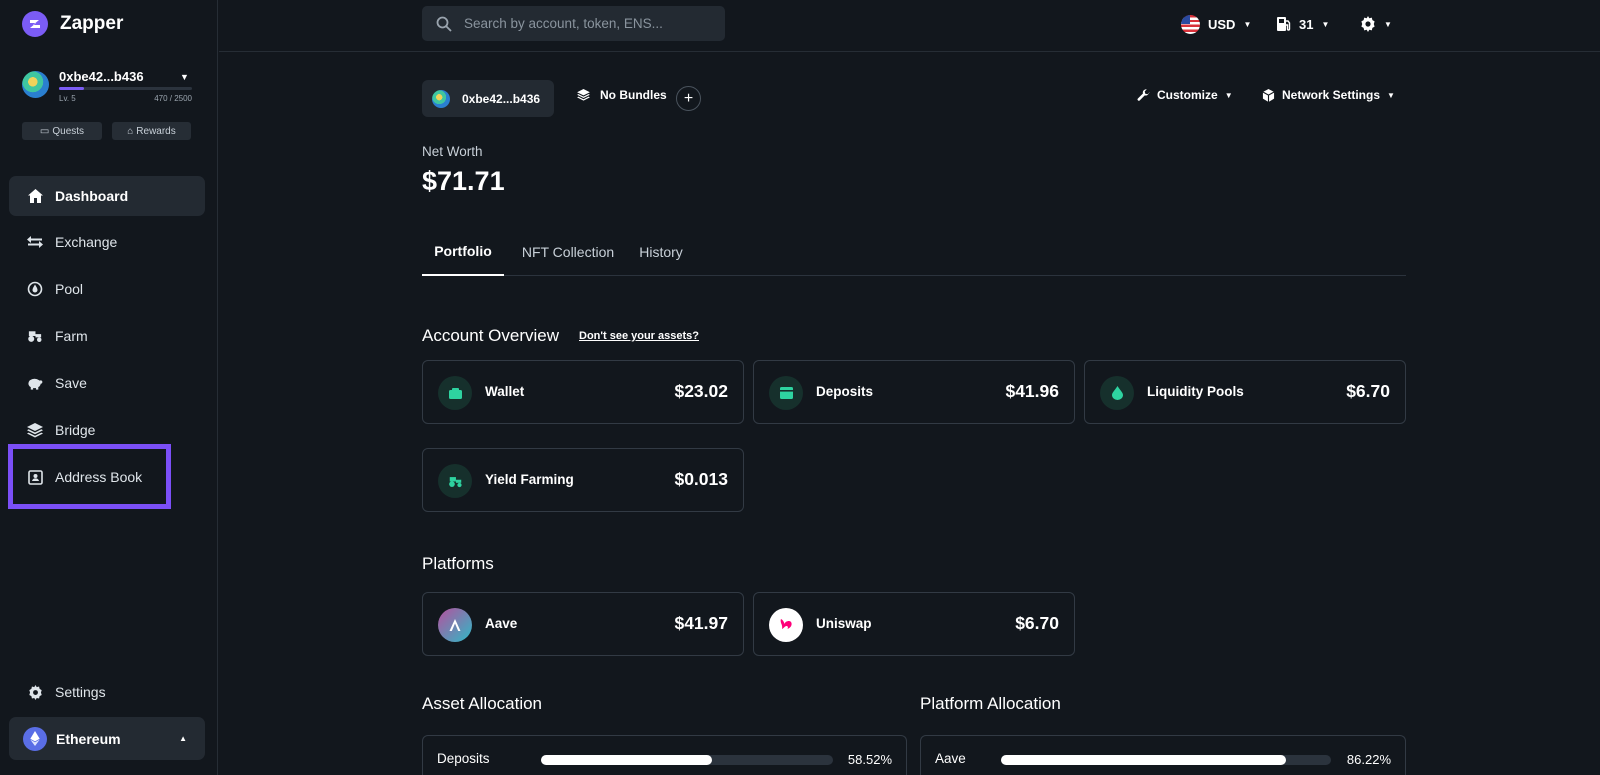 The image size is (1600, 775). I want to click on sidebar-item-label: Farm, so click(71, 336).